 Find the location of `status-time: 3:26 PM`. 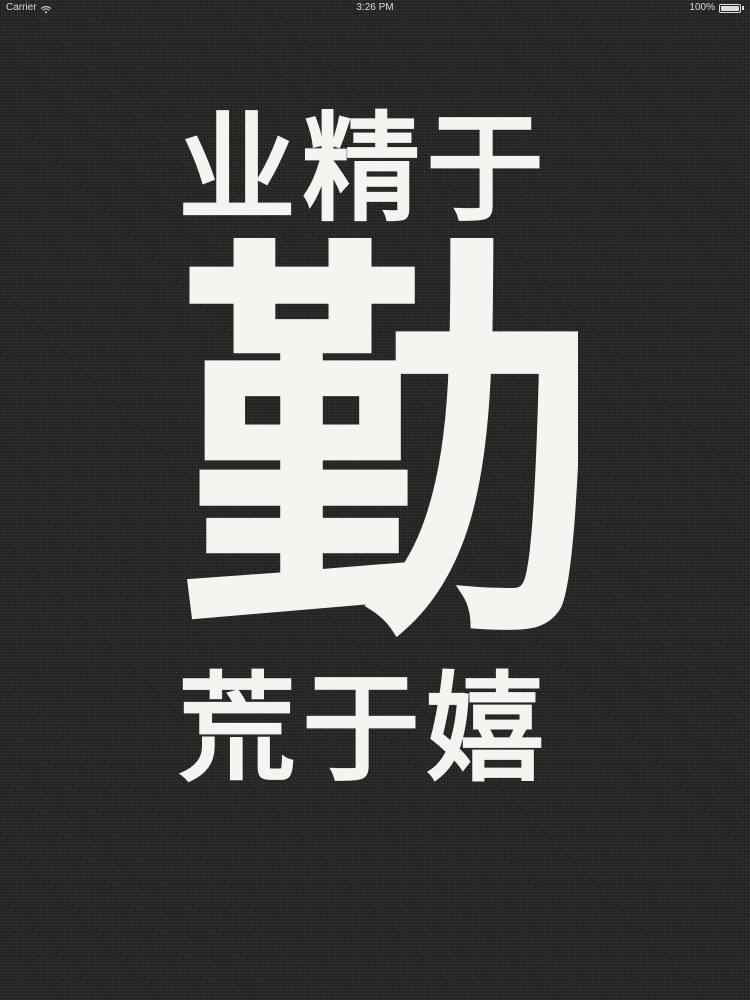

status-time: 3:26 PM is located at coordinates (375, 7).